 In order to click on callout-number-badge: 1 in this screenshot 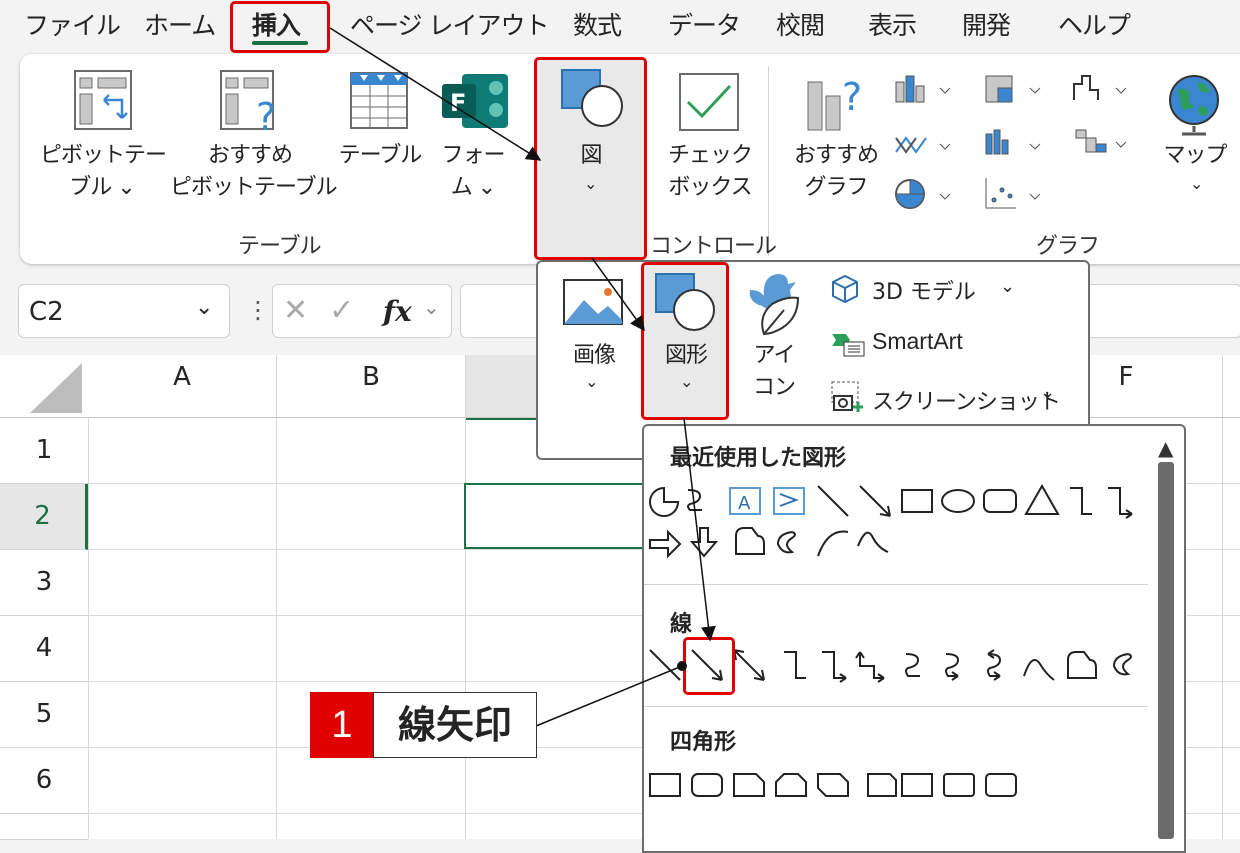, I will do `click(342, 725)`.